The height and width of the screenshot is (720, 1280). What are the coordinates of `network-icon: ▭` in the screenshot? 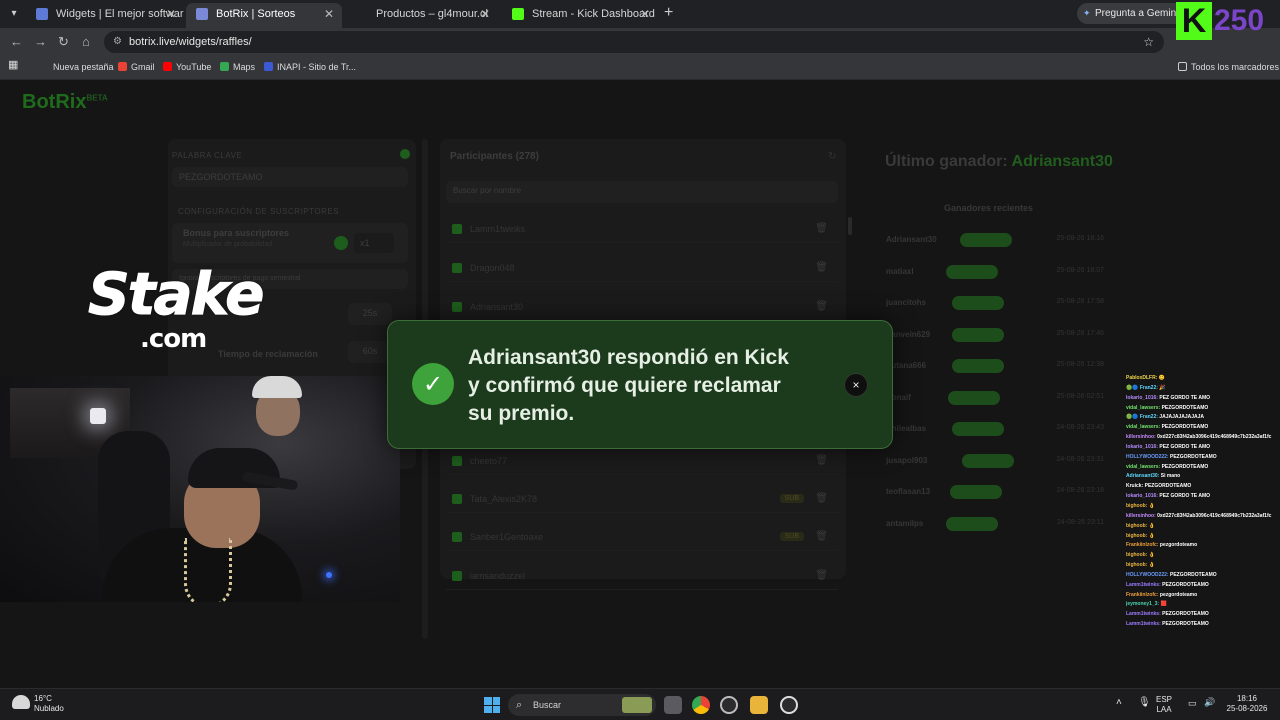 It's located at (1192, 703).